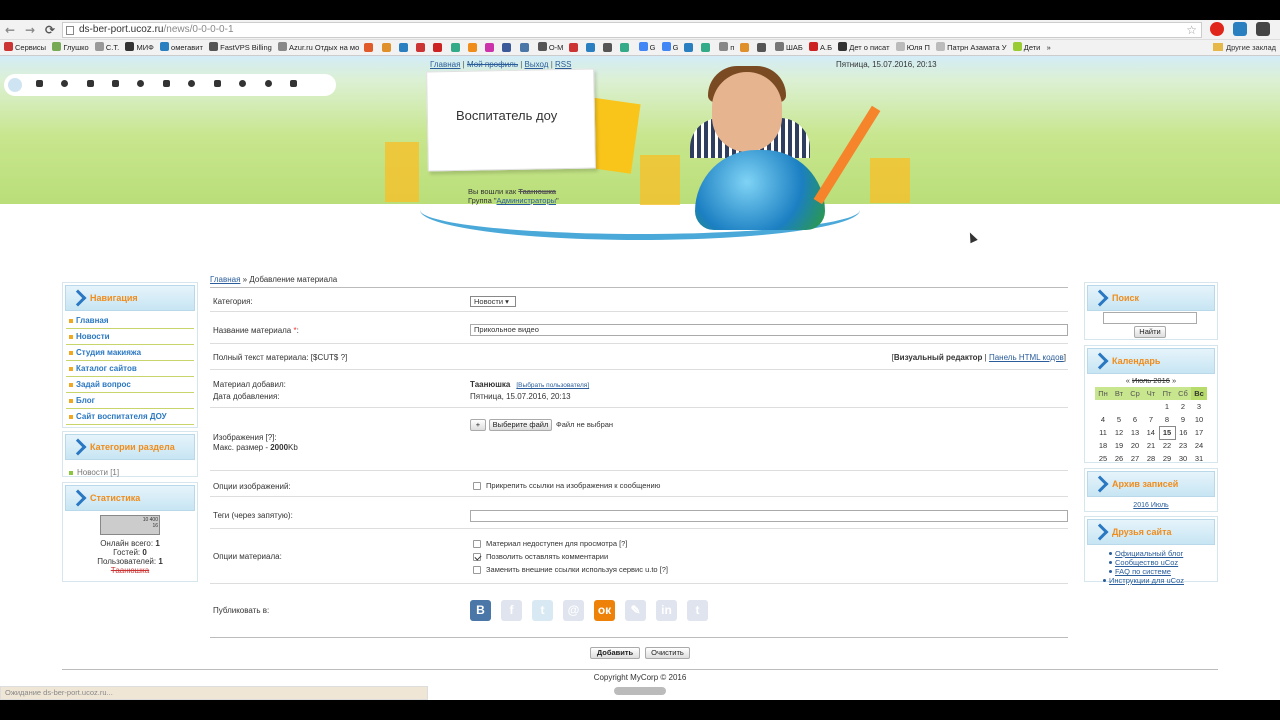 This screenshot has height=720, width=1280. I want to click on livejournal-icon: ✎, so click(635, 610).